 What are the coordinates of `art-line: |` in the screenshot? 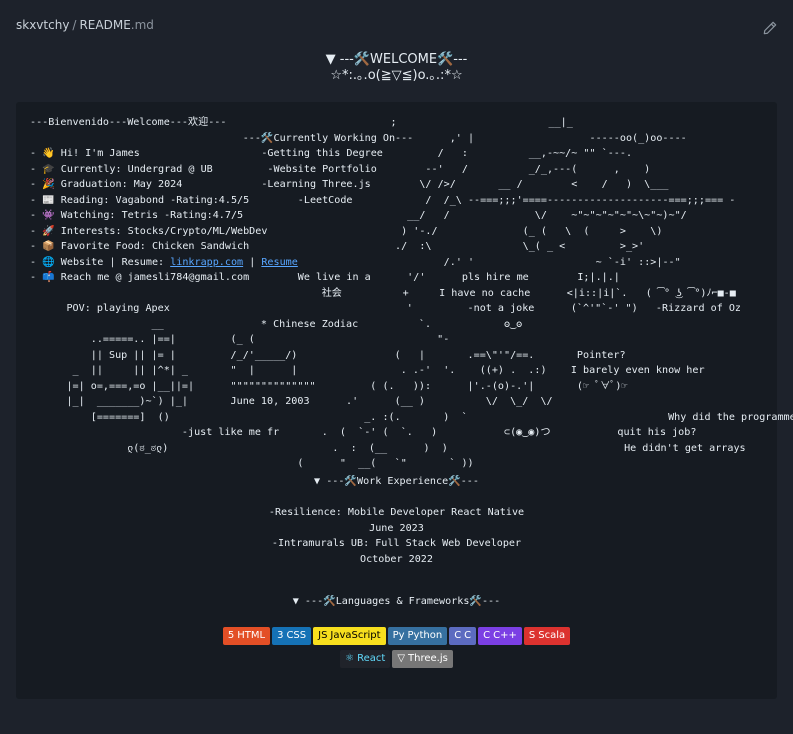 It's located at (252, 262).